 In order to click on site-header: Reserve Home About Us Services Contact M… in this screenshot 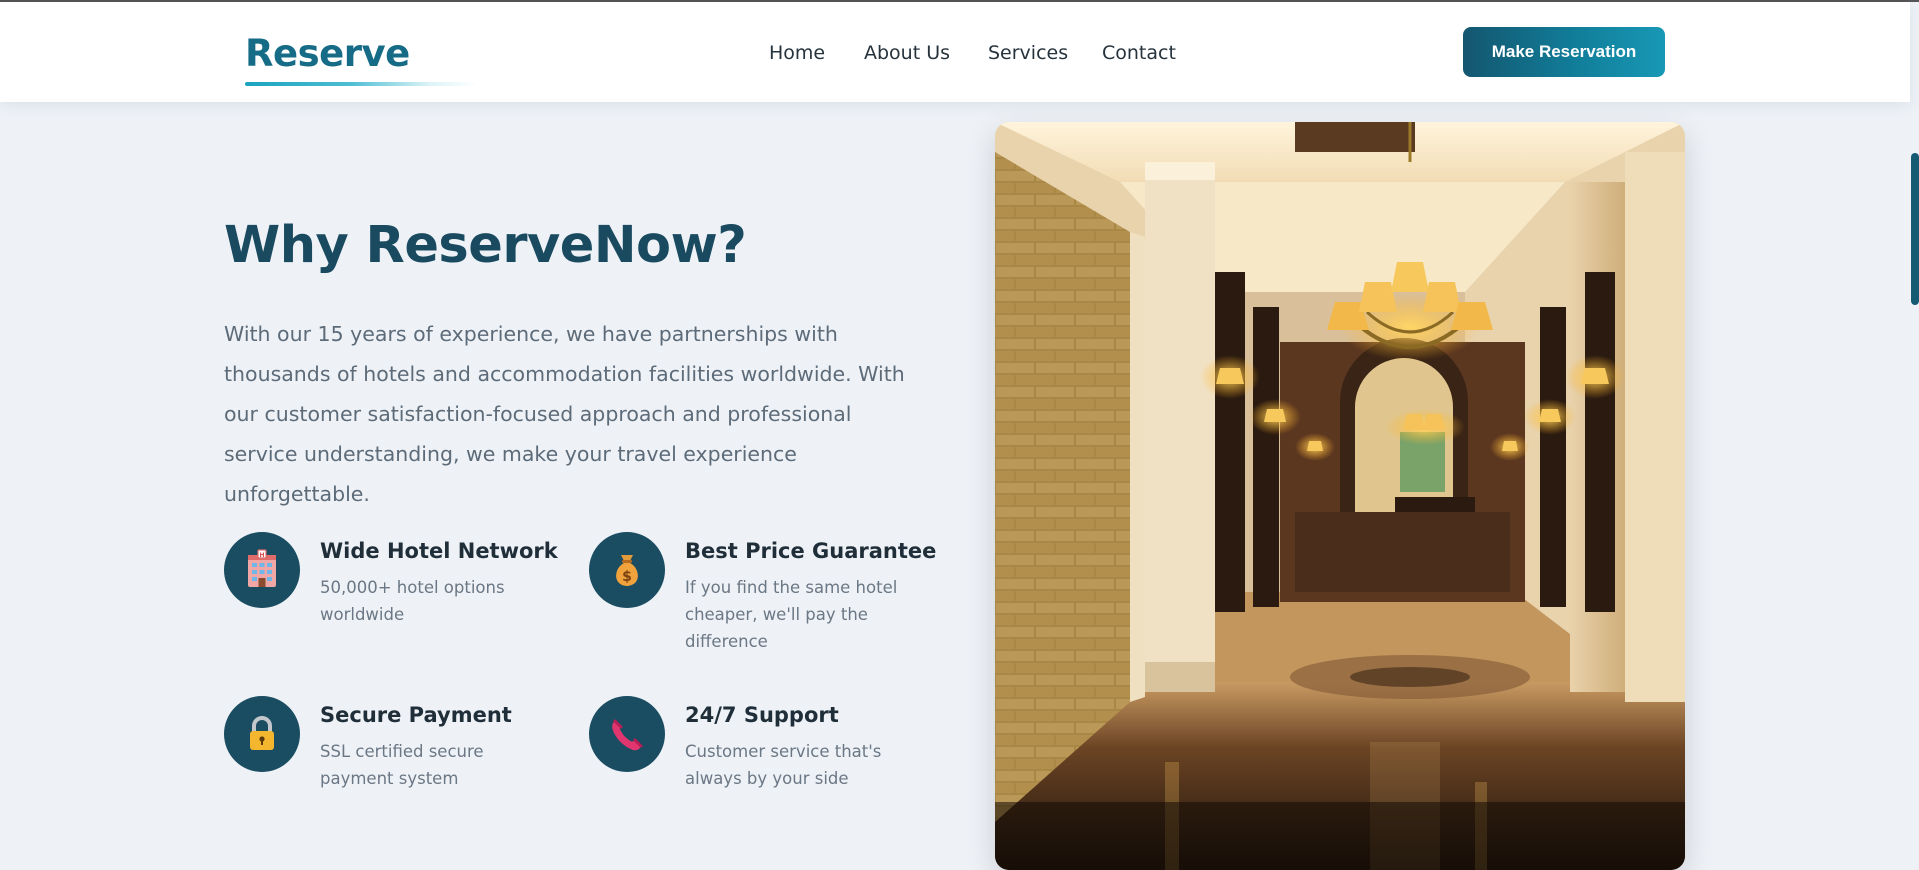, I will do `click(955, 52)`.